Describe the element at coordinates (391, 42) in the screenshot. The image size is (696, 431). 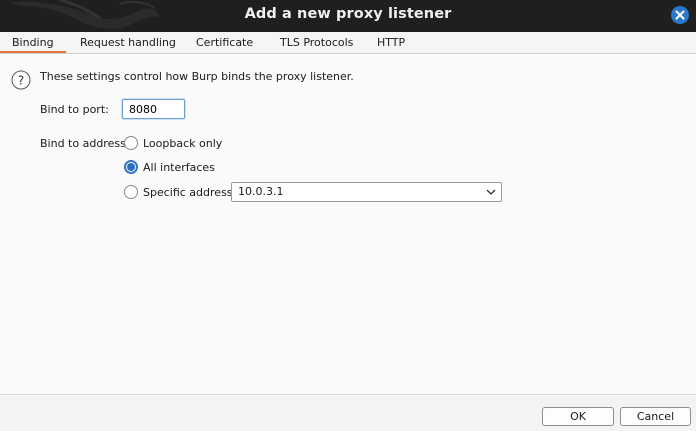
I see `tab-http: HTTP` at that location.